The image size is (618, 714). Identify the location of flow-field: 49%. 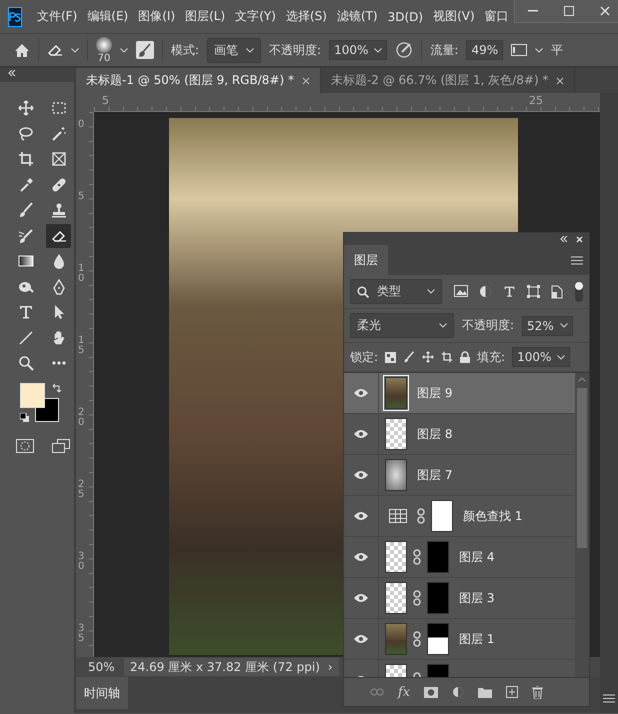
(485, 50).